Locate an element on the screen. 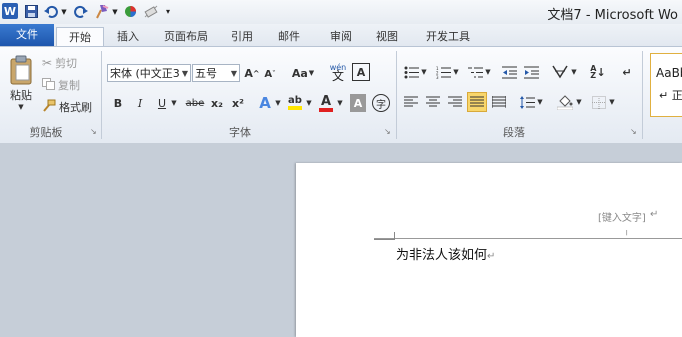 This screenshot has height=337, width=682. ribbon-tabs: 文件 开始 插入 页面布局 引用 邮件 审阅 视图 开发工具 is located at coordinates (341, 35).